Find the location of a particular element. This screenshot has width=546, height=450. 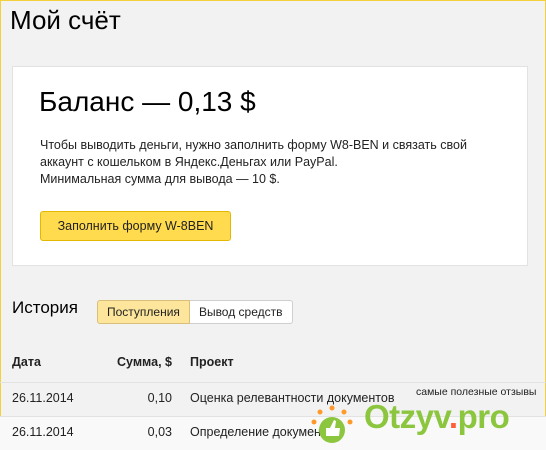

watermark: самые полезные отзывы Otzyv.pro is located at coordinates (423, 414).